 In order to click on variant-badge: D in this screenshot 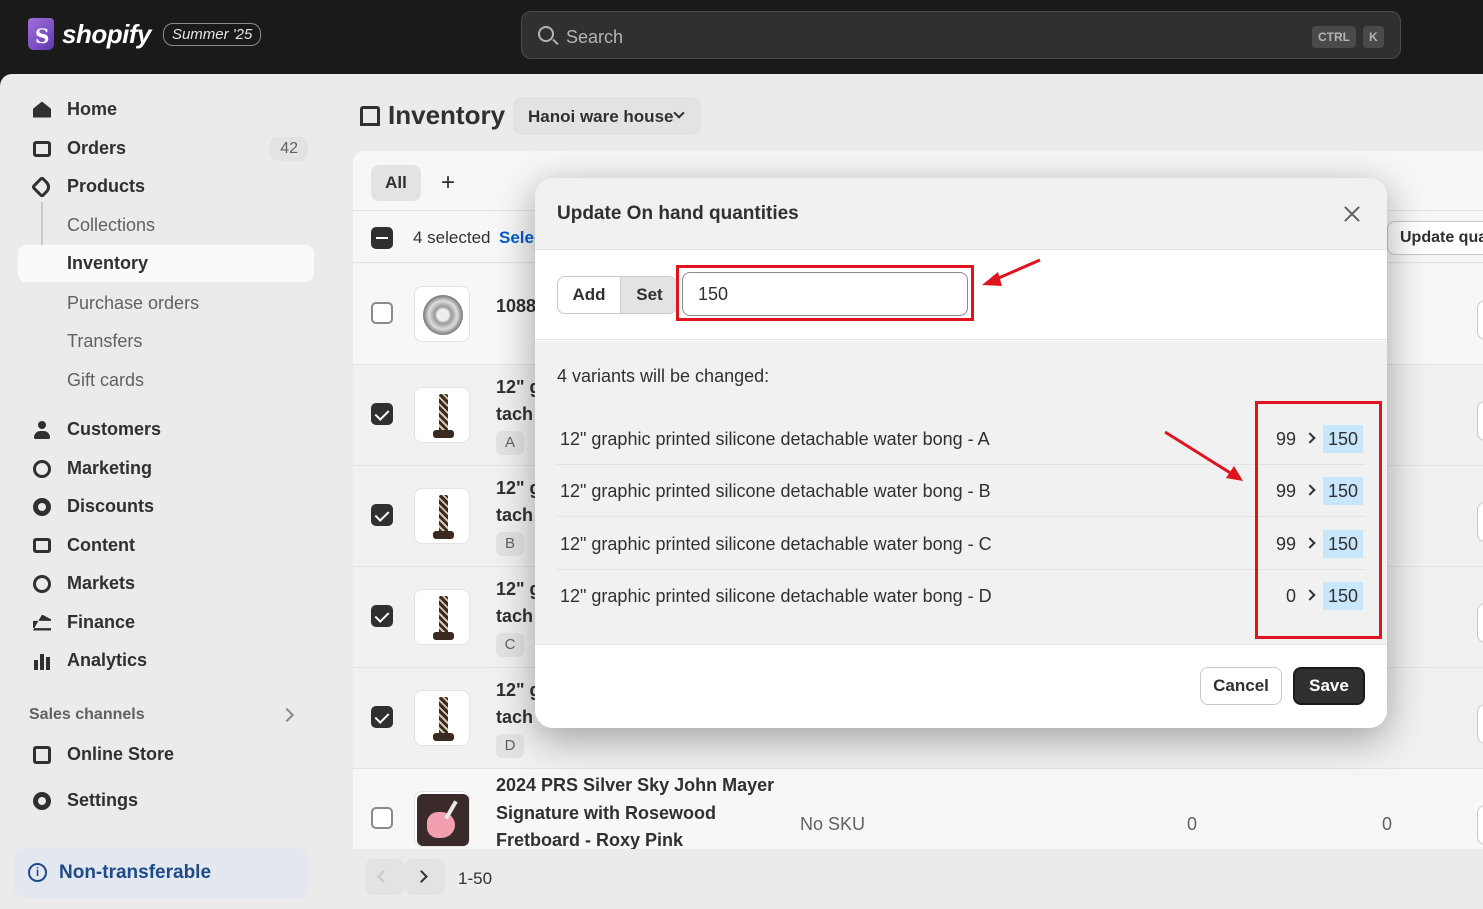, I will do `click(510, 746)`.